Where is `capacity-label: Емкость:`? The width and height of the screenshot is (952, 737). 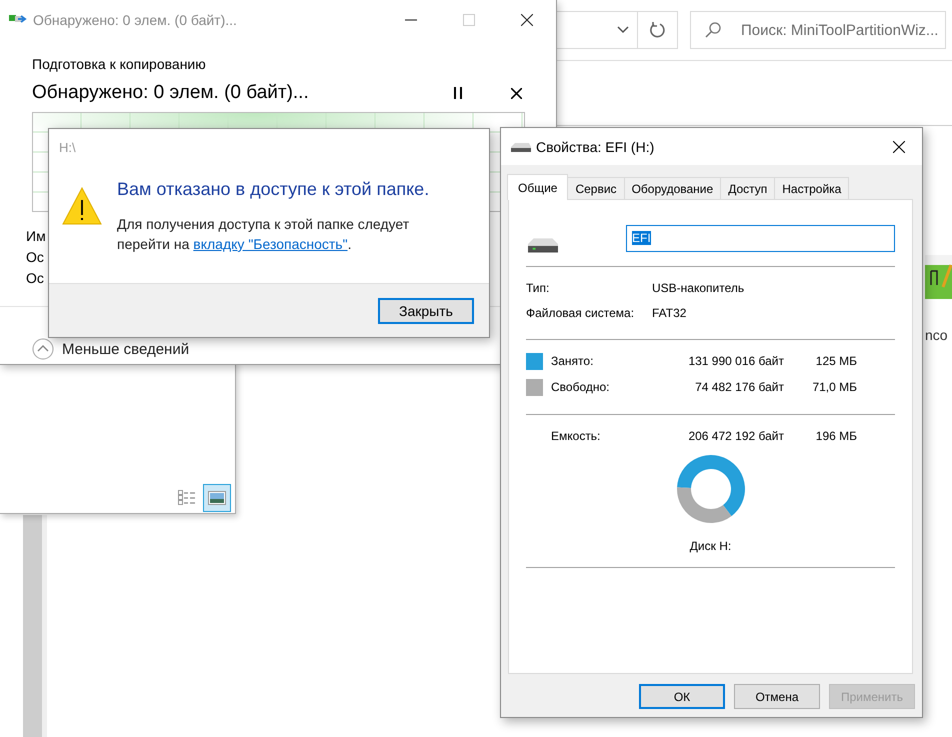
capacity-label: Емкость: is located at coordinates (576, 436).